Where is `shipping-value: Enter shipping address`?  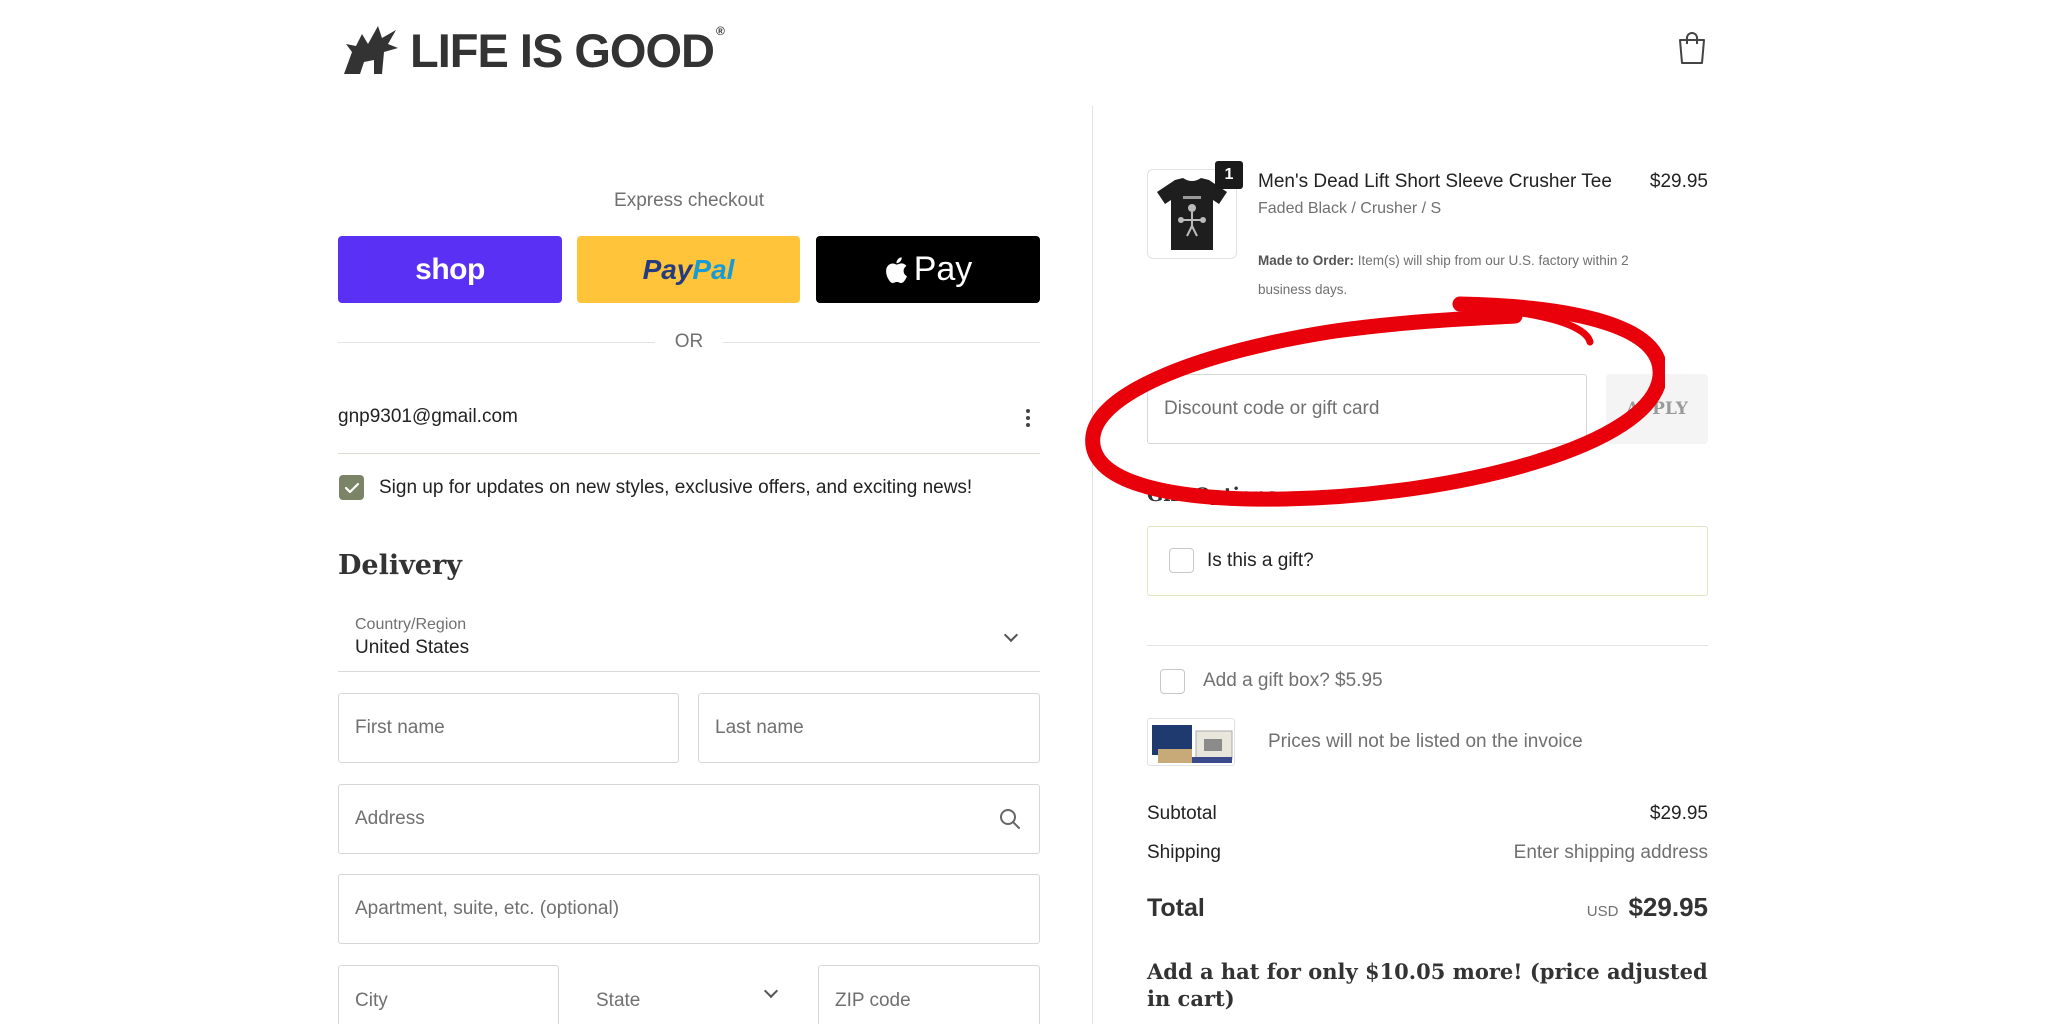
shipping-value: Enter shipping address is located at coordinates (1610, 852).